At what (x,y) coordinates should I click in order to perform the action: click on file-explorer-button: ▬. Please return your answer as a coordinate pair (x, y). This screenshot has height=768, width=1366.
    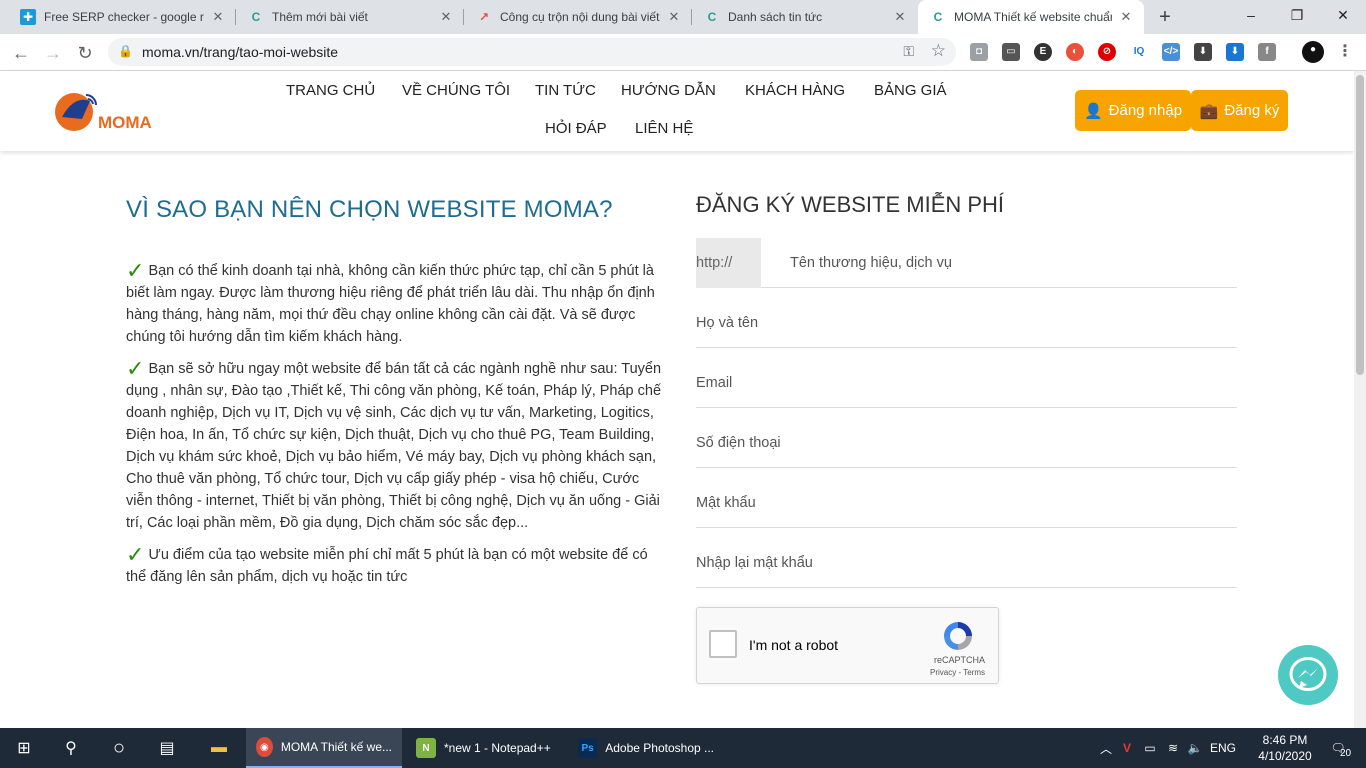
    Looking at the image, I should click on (219, 748).